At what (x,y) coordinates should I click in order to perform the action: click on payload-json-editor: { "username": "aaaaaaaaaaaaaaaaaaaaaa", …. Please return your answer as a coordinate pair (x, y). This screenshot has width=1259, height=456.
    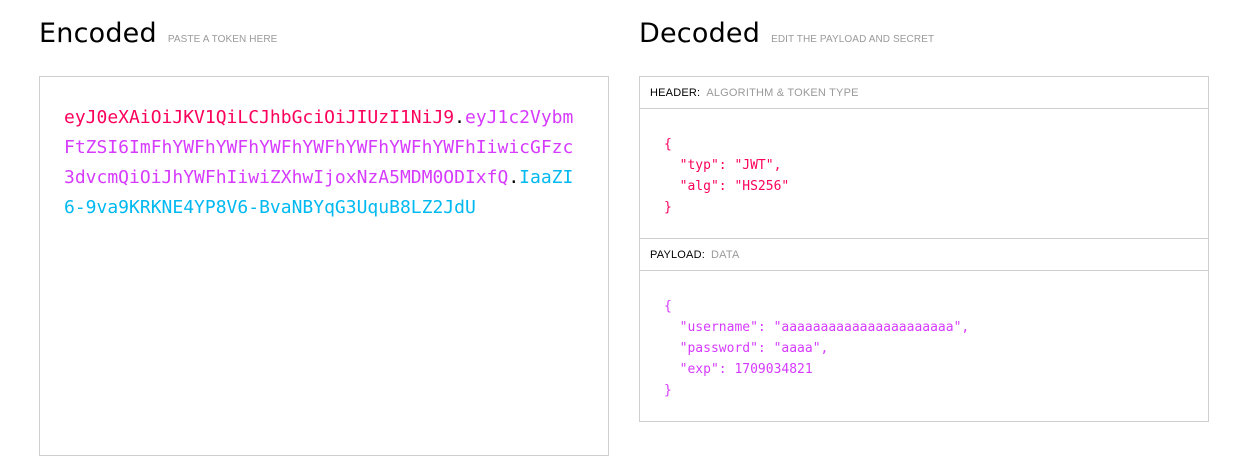
    Looking at the image, I should click on (924, 346).